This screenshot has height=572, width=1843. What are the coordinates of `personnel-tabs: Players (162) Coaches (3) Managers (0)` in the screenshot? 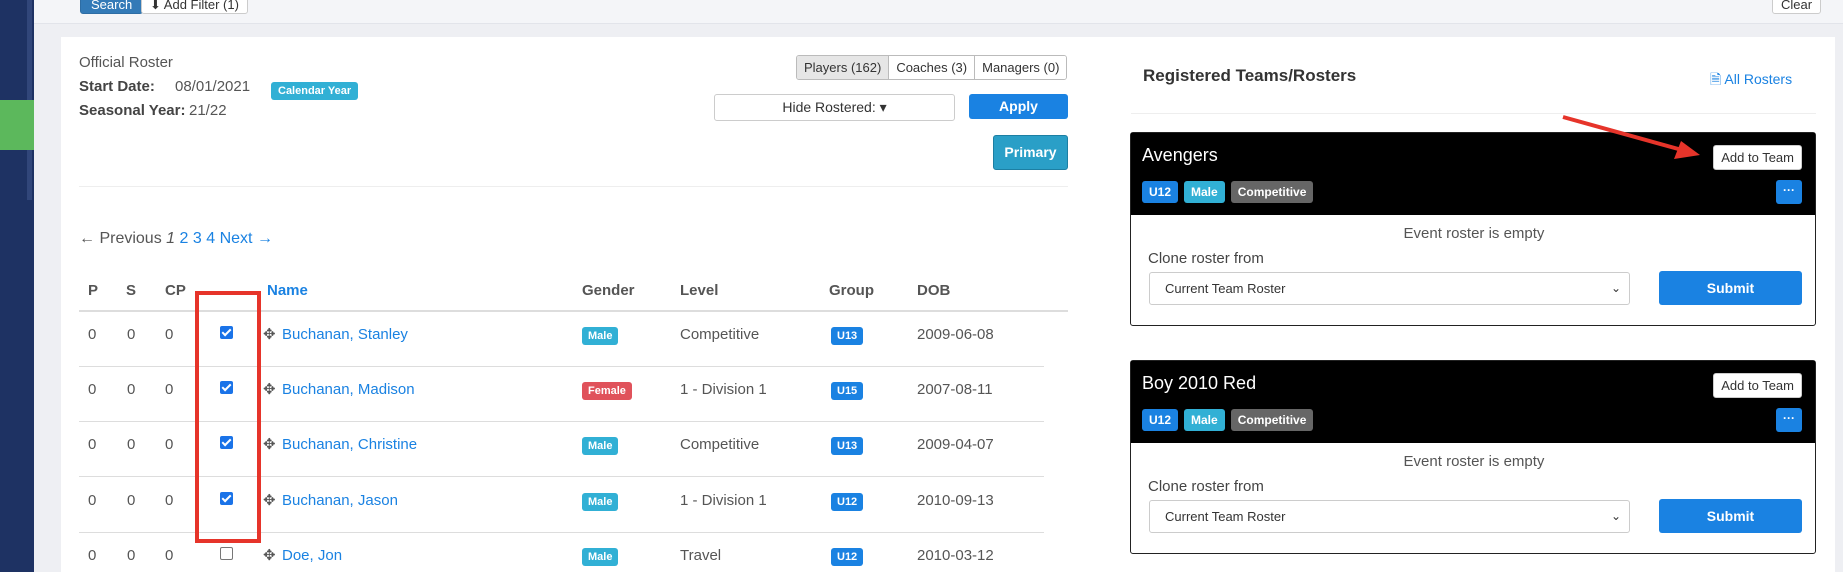 It's located at (932, 67).